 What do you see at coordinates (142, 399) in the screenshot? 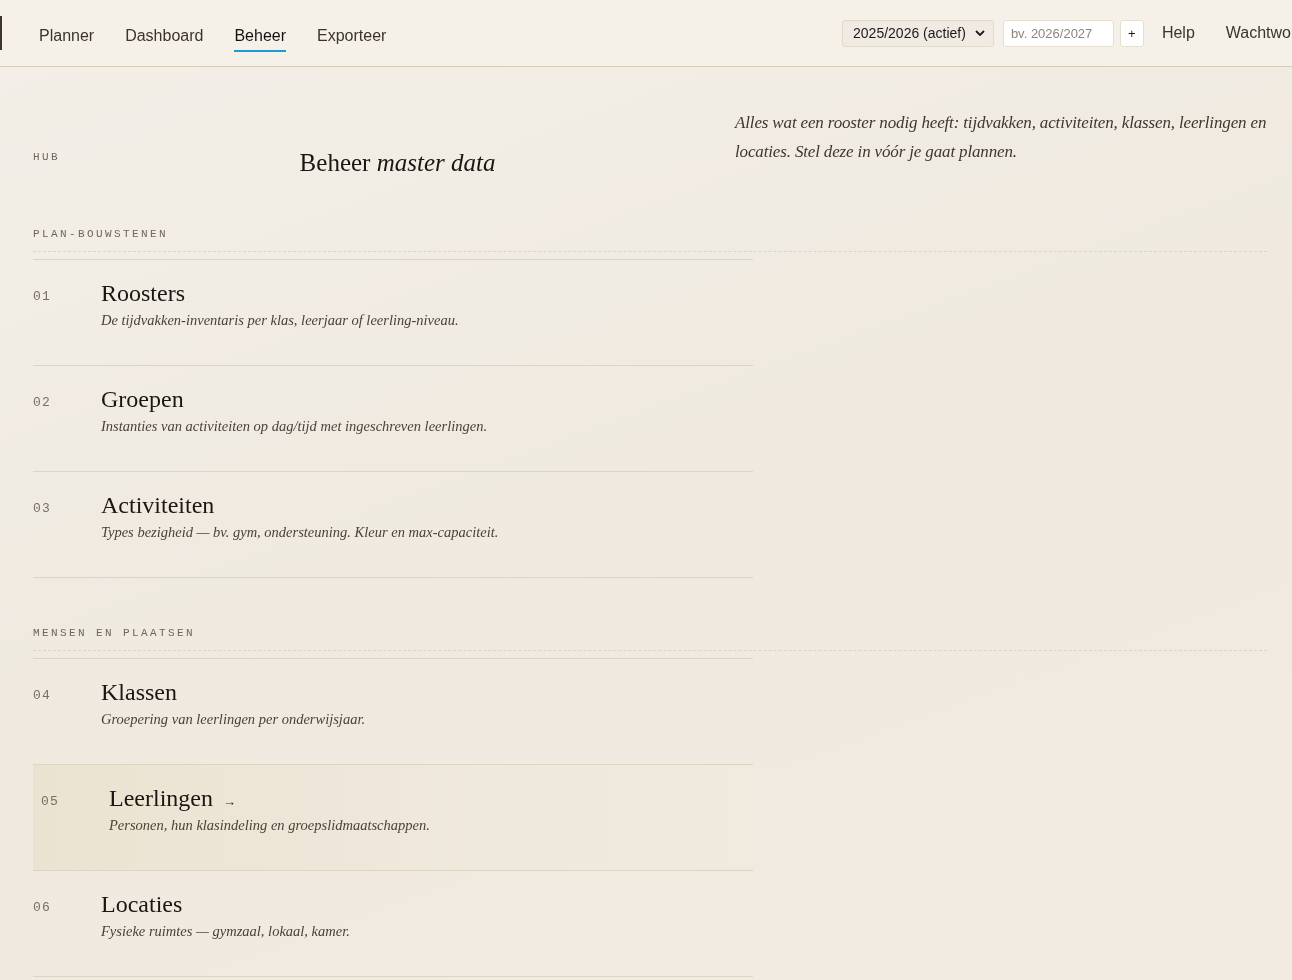
I see `row-title: Groepen` at bounding box center [142, 399].